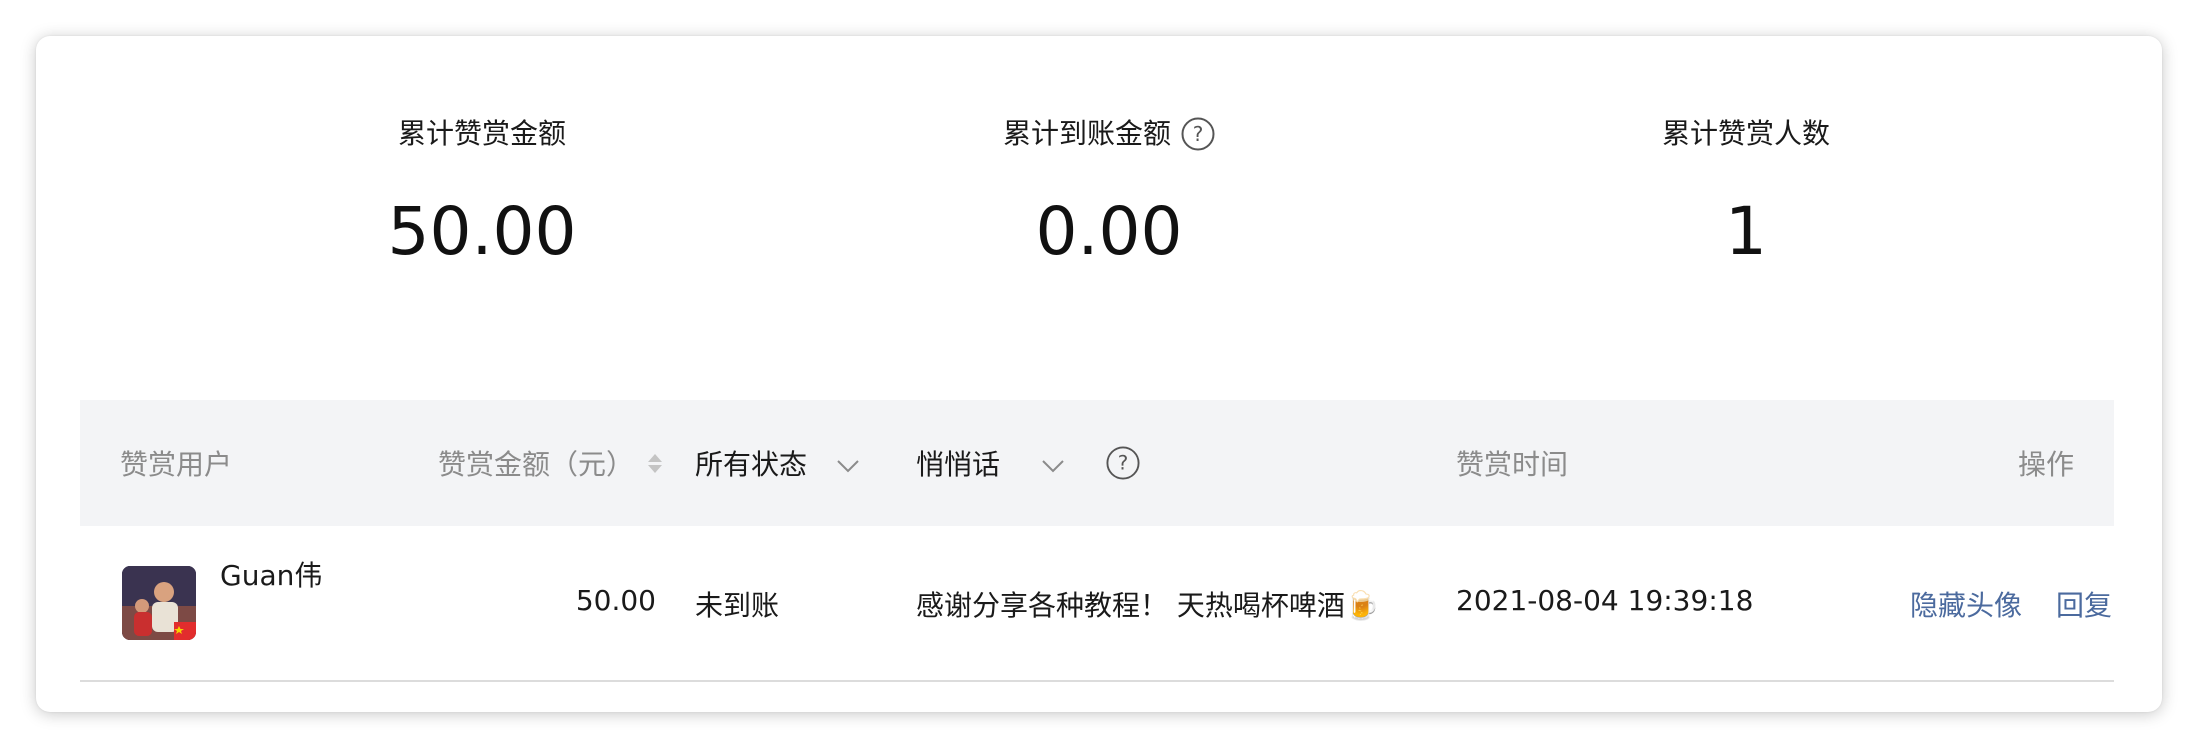 The image size is (2198, 748). Describe the element at coordinates (1086, 133) in the screenshot. I see `stat-received-amount-label: 累计到账金额` at that location.